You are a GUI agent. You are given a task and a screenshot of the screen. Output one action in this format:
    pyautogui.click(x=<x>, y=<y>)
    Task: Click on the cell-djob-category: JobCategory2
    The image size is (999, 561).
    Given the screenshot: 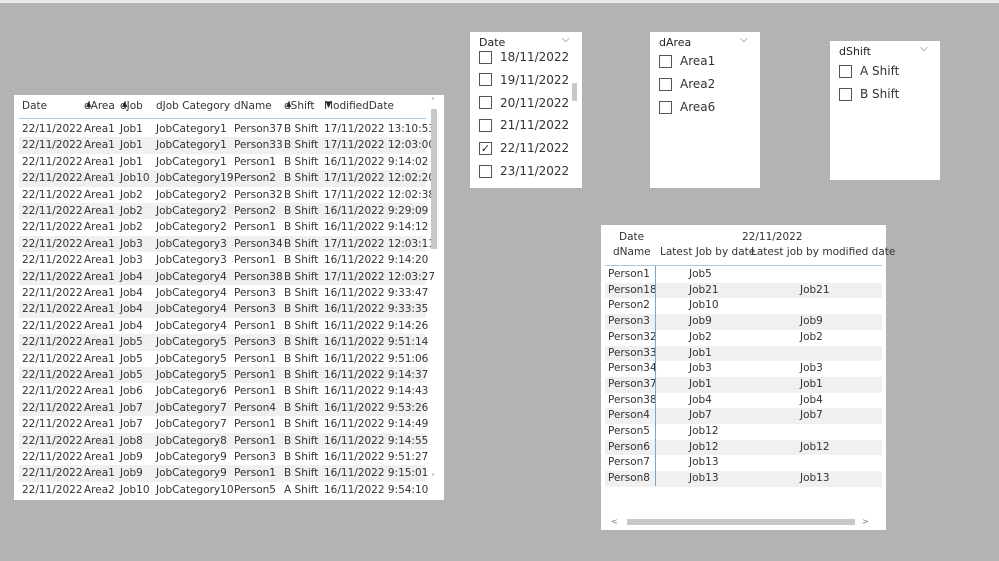 What is the action you would take?
    pyautogui.click(x=191, y=194)
    